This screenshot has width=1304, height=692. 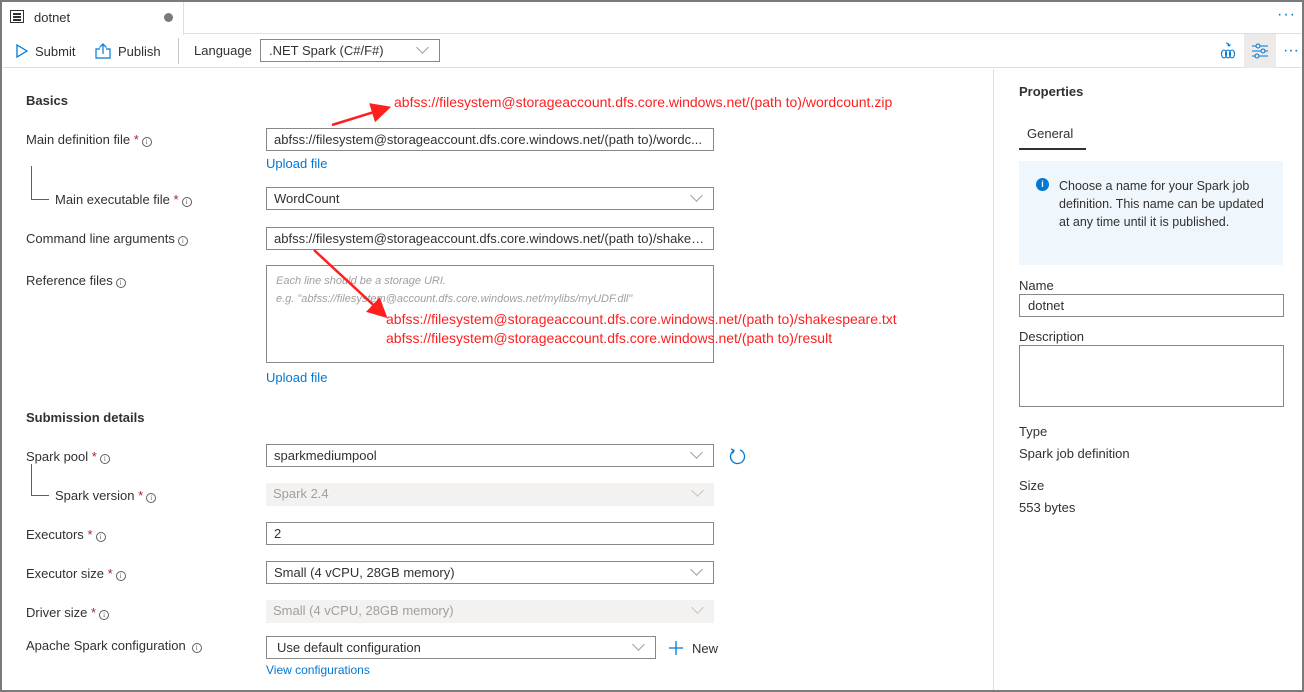 I want to click on spark-configuration-label: Apache Spark configuration i, so click(x=114, y=645).